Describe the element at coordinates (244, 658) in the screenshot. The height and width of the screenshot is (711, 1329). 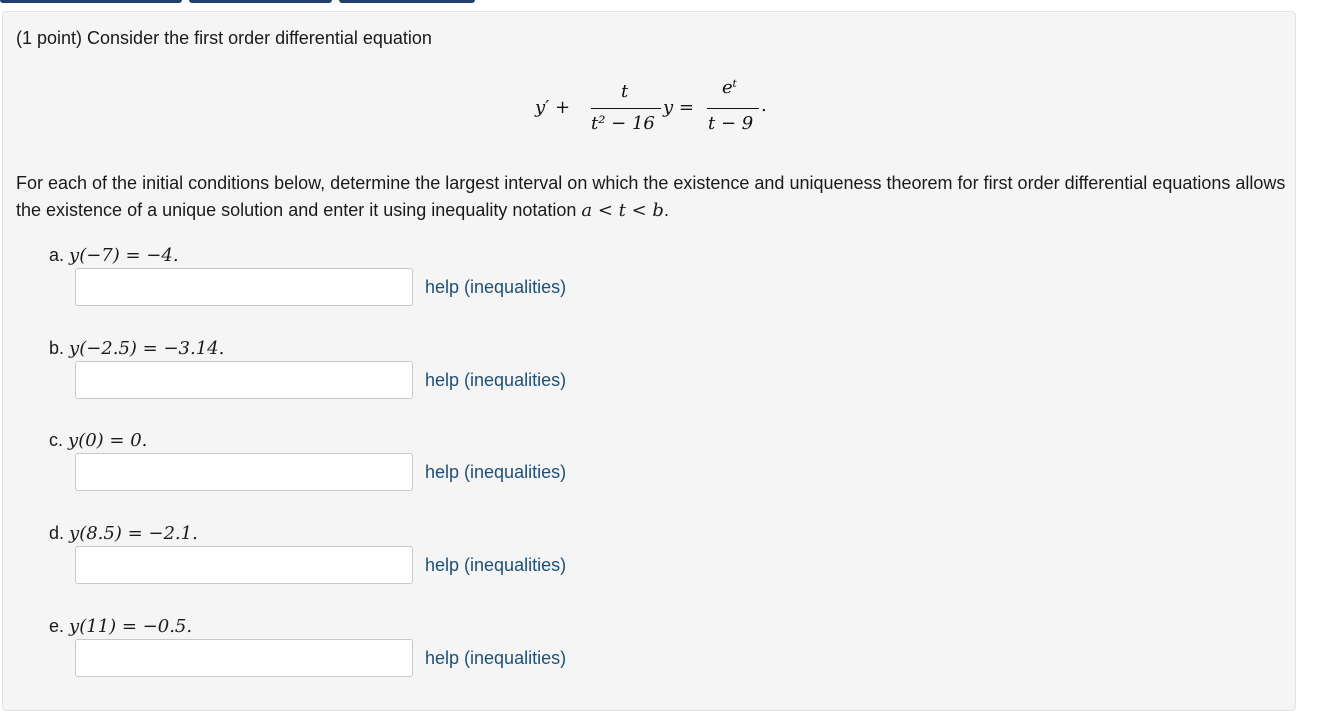
I see `answer-input-e` at that location.